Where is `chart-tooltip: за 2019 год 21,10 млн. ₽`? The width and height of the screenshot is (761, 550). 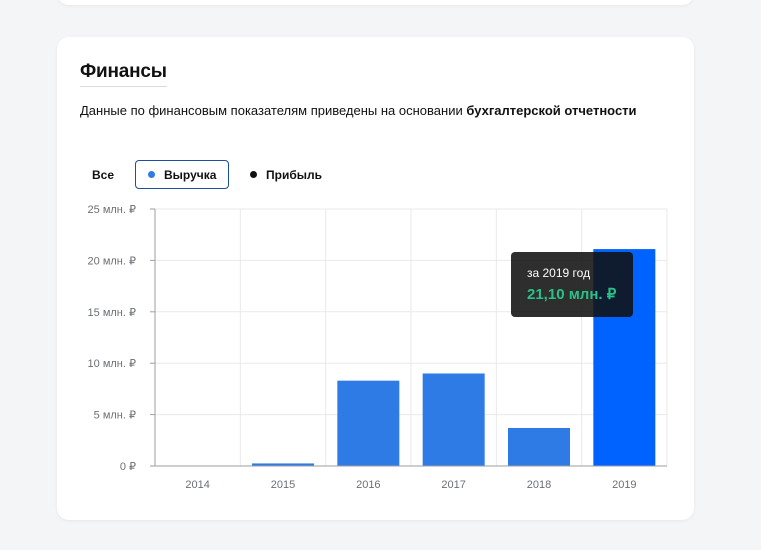
chart-tooltip: за 2019 год 21,10 млн. ₽ is located at coordinates (572, 284).